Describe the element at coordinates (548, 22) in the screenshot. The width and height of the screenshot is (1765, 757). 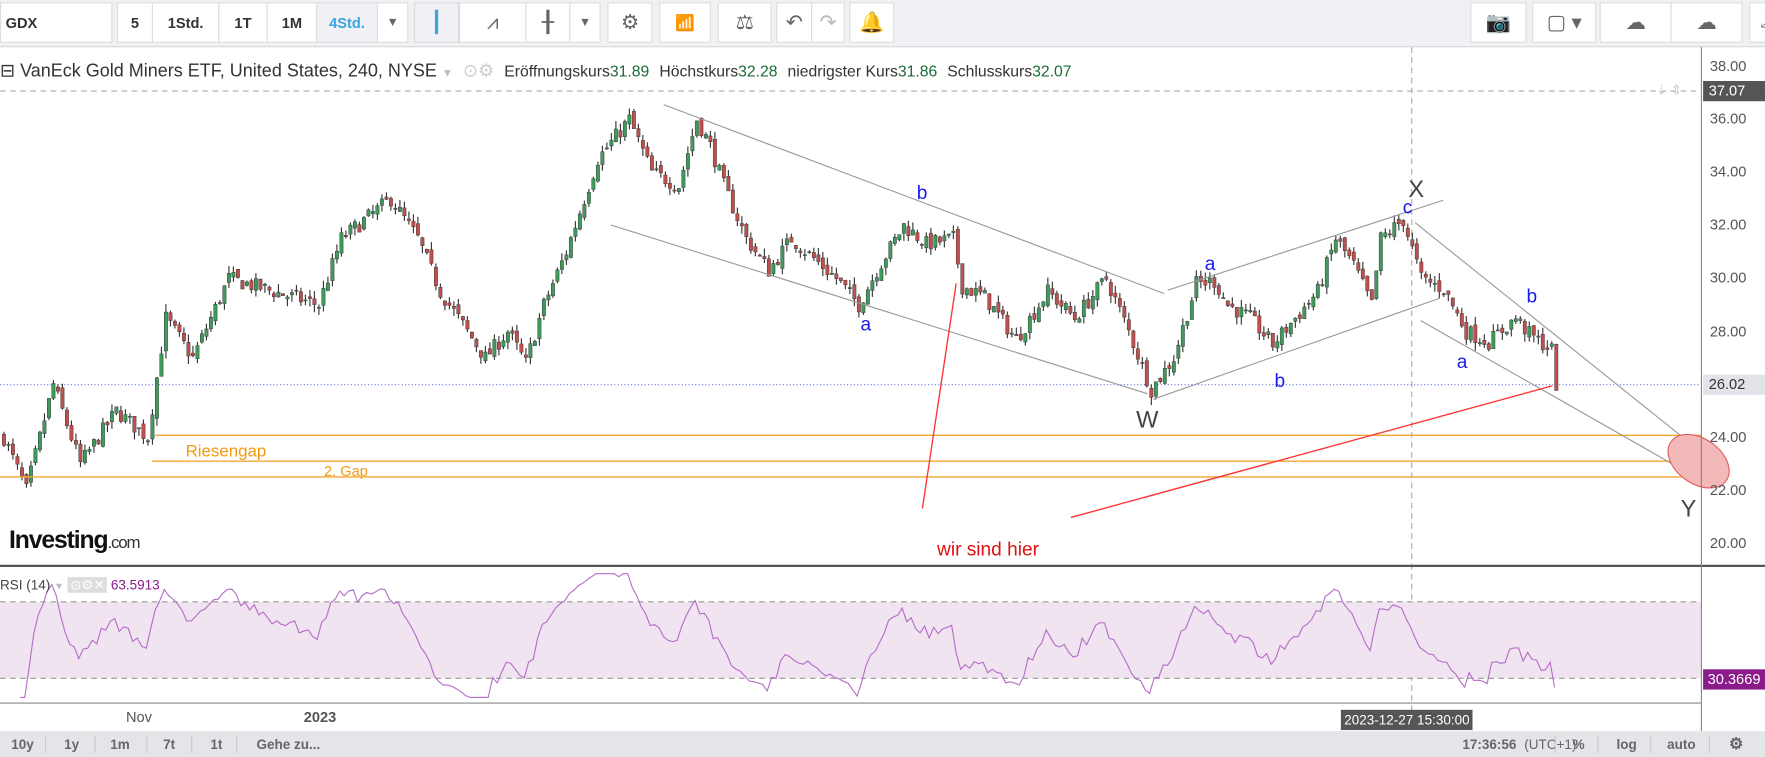
I see `bars-icon: ╂` at that location.